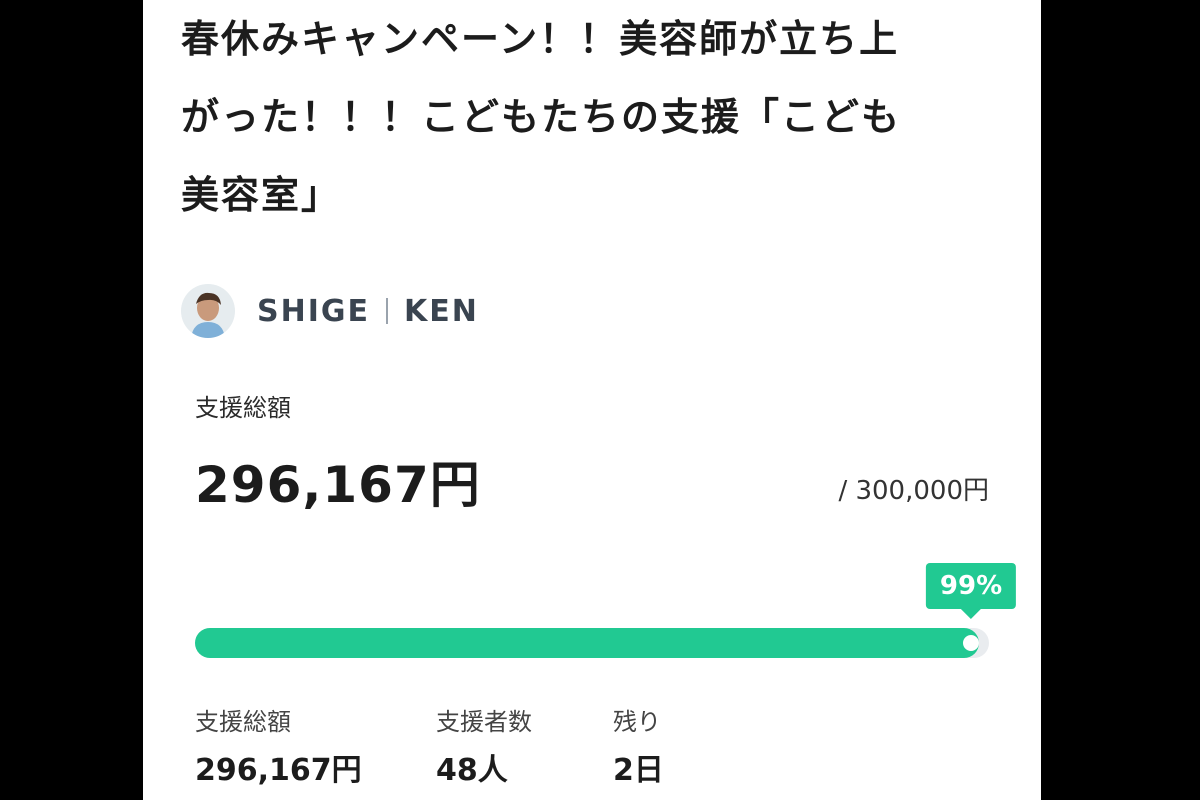 The height and width of the screenshot is (800, 1200). What do you see at coordinates (587, 643) in the screenshot?
I see `progress-fill` at bounding box center [587, 643].